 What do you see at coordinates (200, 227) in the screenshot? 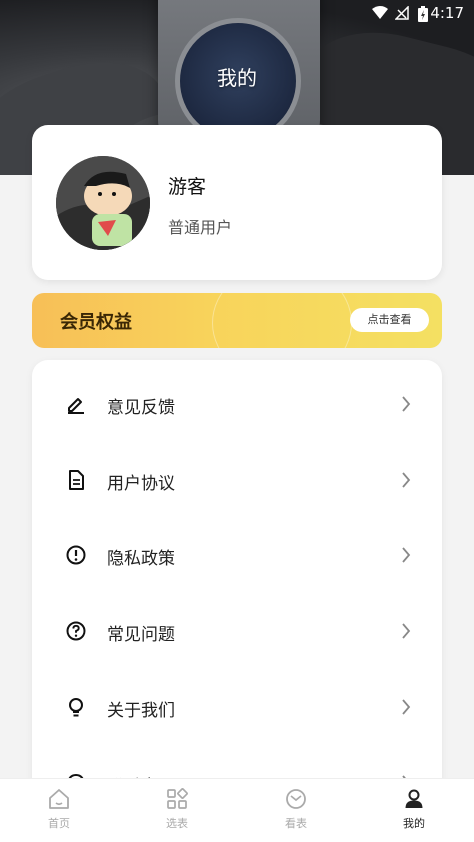
I see `user-role: 普通用户` at bounding box center [200, 227].